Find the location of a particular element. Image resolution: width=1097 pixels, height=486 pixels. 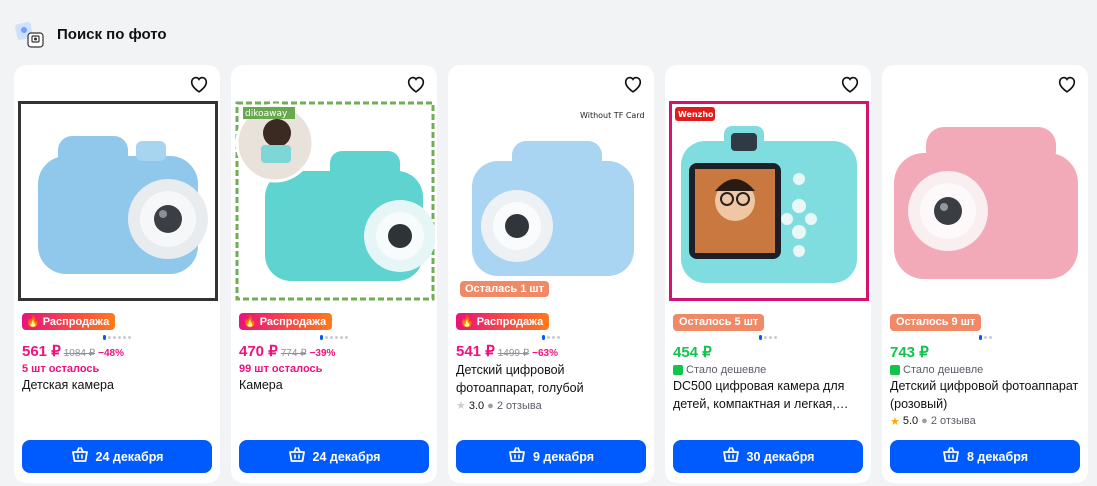

product-name: Детский цифровой фотоаппарат (розовый) is located at coordinates (985, 395).